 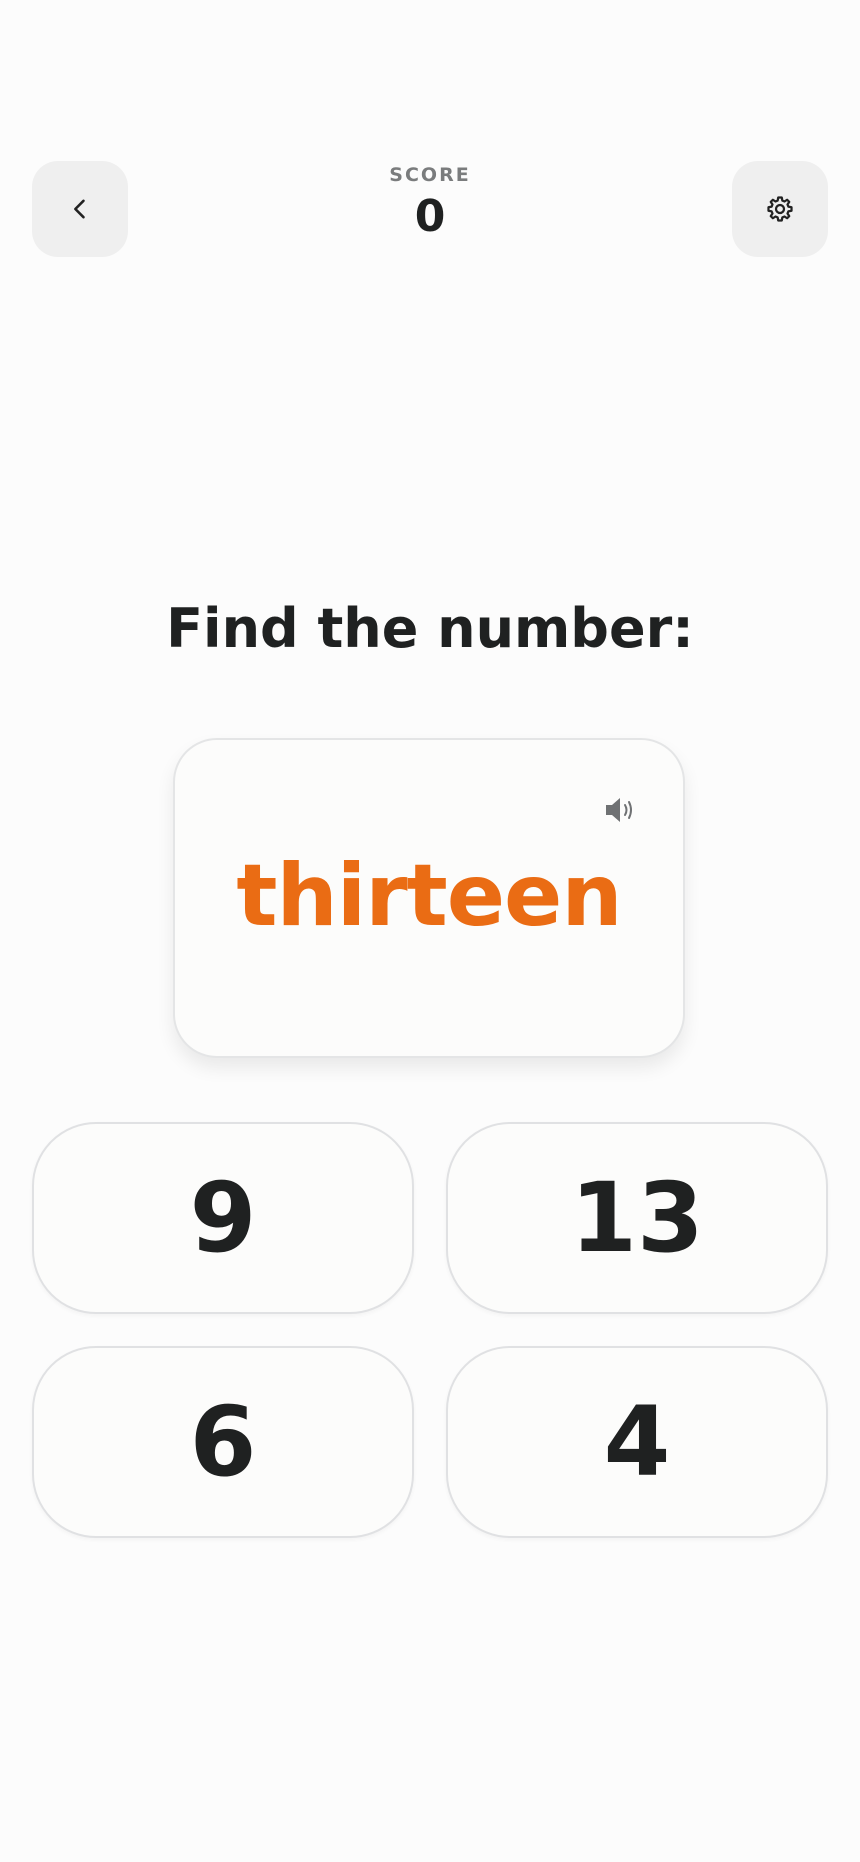 I want to click on answer-option: 13, so click(x=637, y=1218).